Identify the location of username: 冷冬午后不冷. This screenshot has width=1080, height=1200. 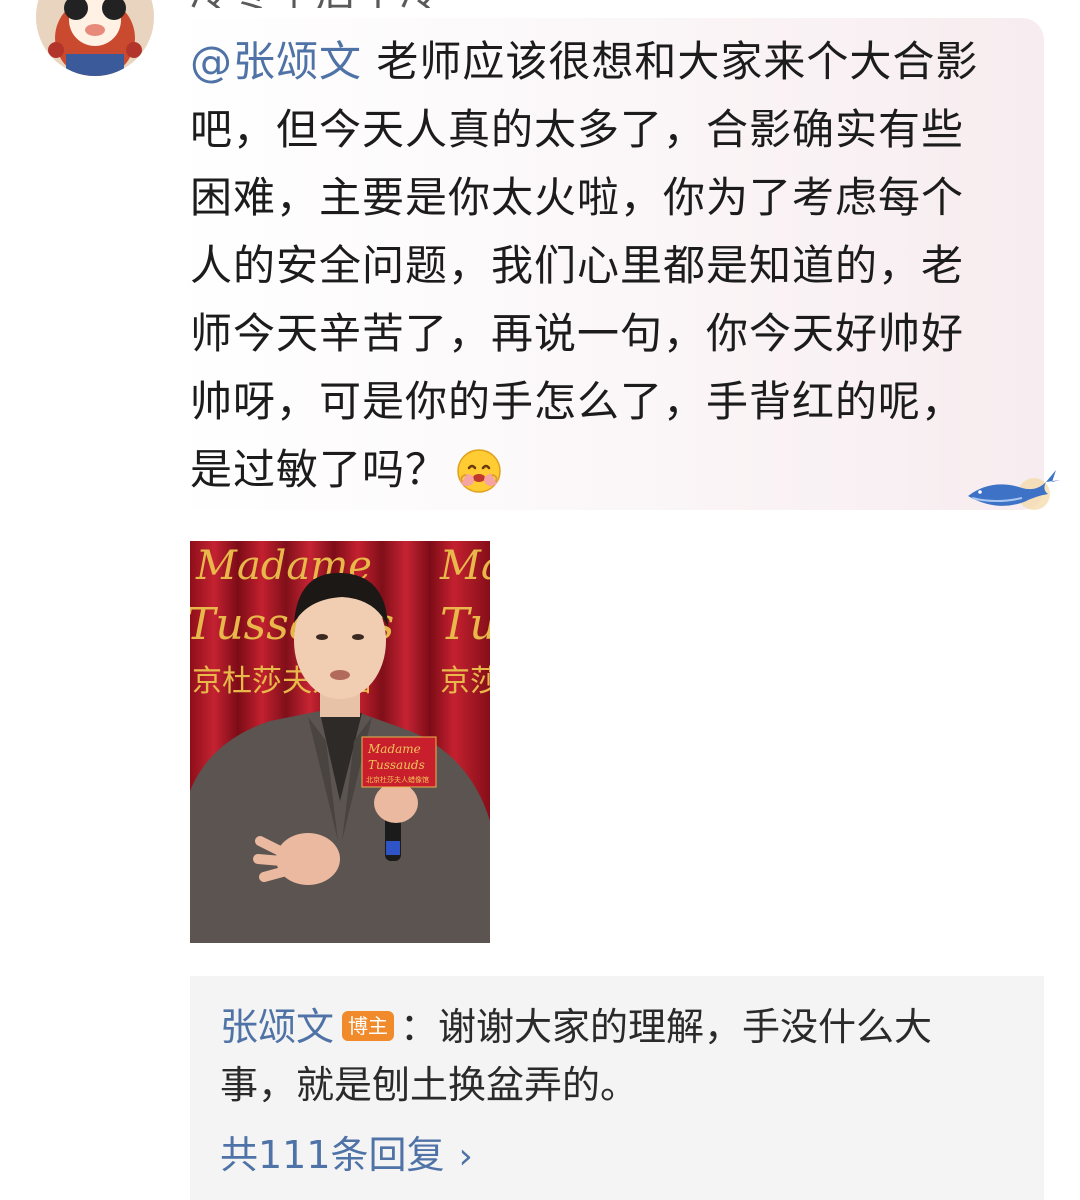
(316, 4).